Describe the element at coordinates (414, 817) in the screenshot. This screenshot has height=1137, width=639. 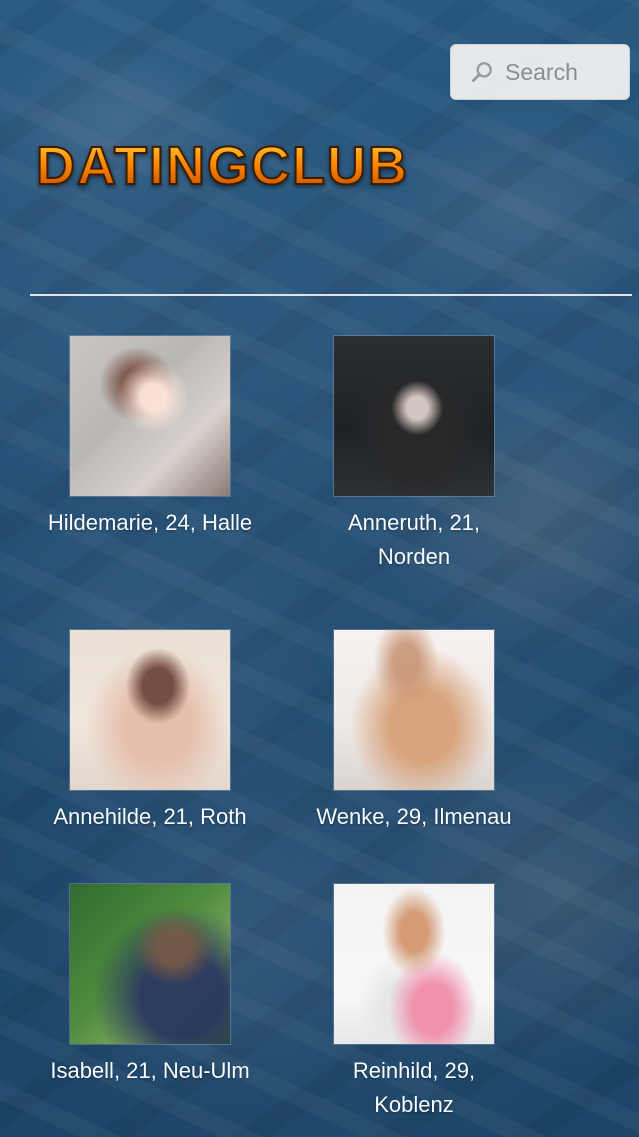
I see `profile-caption: Wenke, 29, Ilmenau` at that location.